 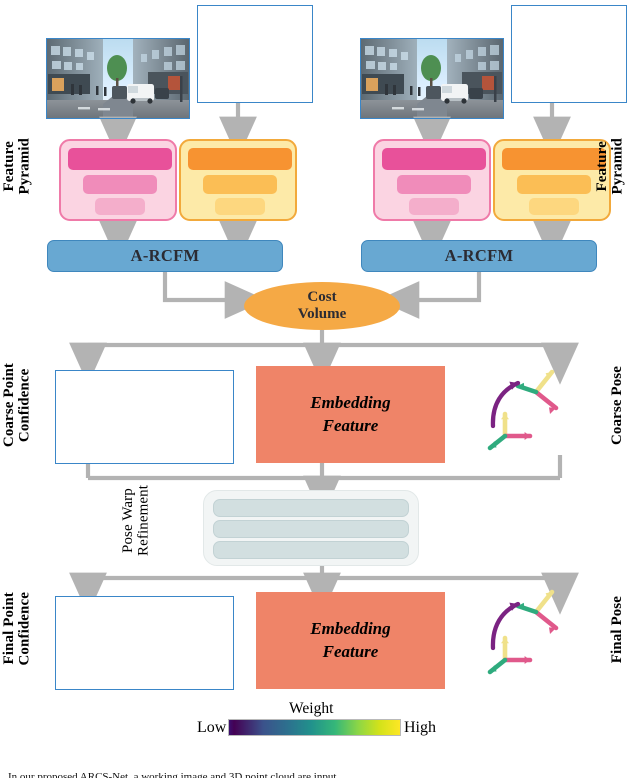 What do you see at coordinates (9, 405) in the screenshot?
I see `label-line1: Coarse Point` at bounding box center [9, 405].